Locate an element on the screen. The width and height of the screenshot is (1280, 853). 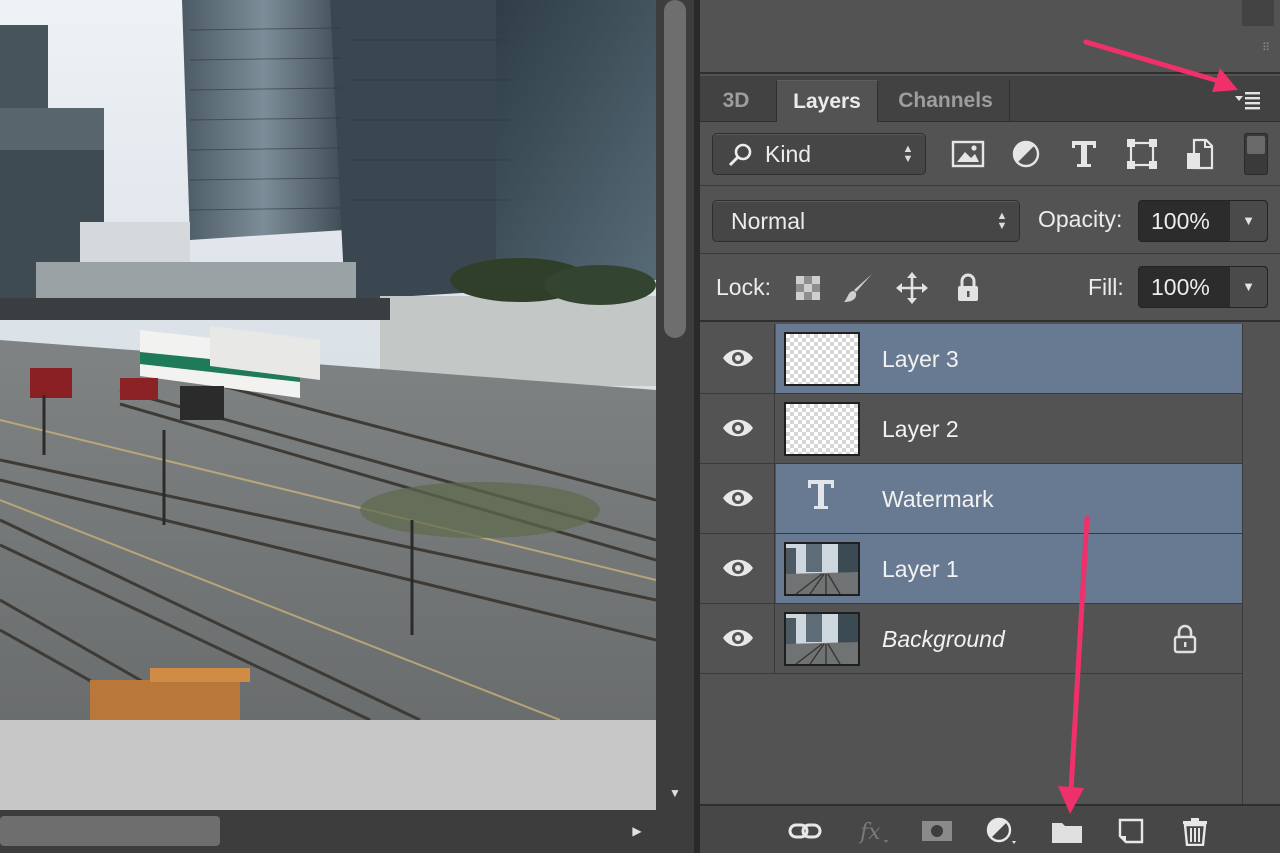
tab-channels: Channels is located at coordinates (946, 101).